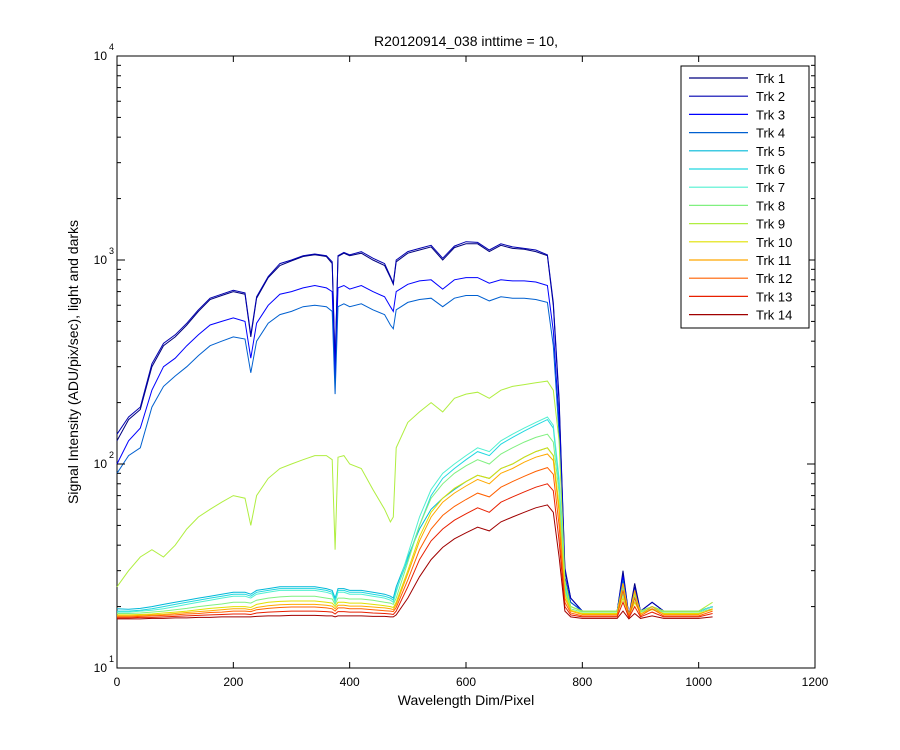  Describe the element at coordinates (466, 682) in the screenshot. I see `x-tick-label: 600` at that location.